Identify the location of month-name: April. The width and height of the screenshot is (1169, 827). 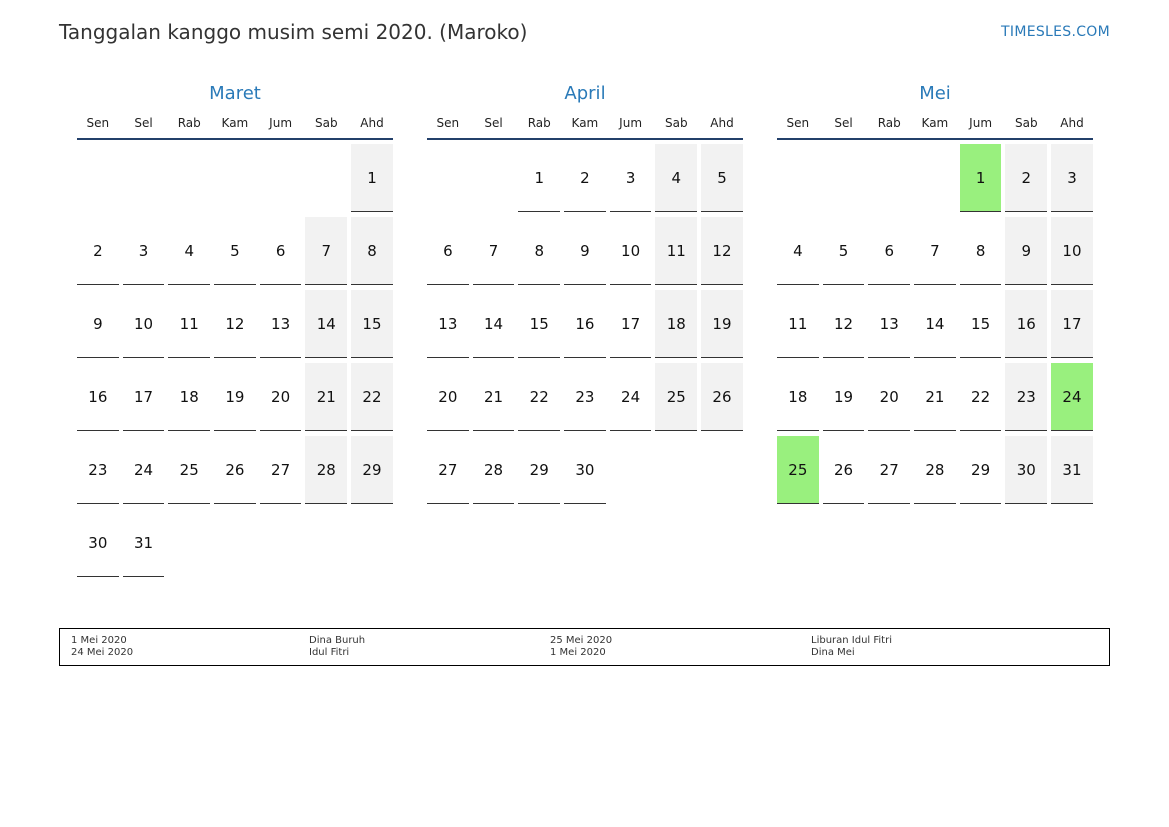
(585, 93).